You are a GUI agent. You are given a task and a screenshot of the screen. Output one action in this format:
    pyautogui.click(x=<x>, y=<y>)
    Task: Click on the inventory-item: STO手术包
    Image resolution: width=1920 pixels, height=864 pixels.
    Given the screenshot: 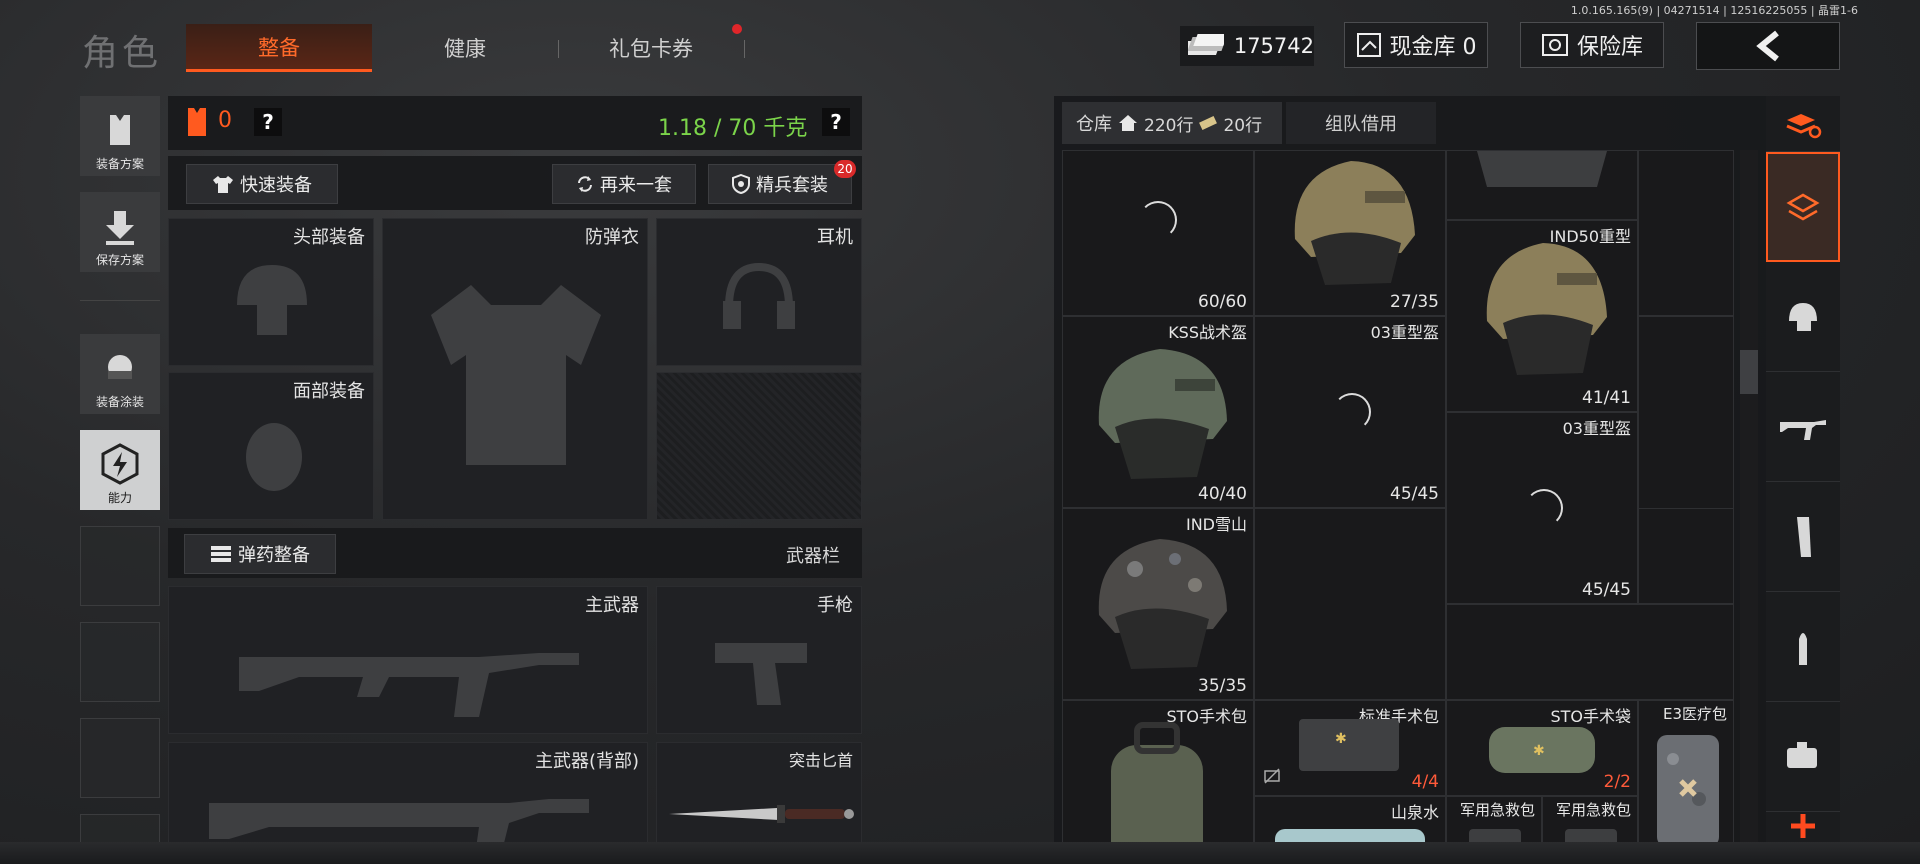 What is the action you would take?
    pyautogui.click(x=1158, y=782)
    